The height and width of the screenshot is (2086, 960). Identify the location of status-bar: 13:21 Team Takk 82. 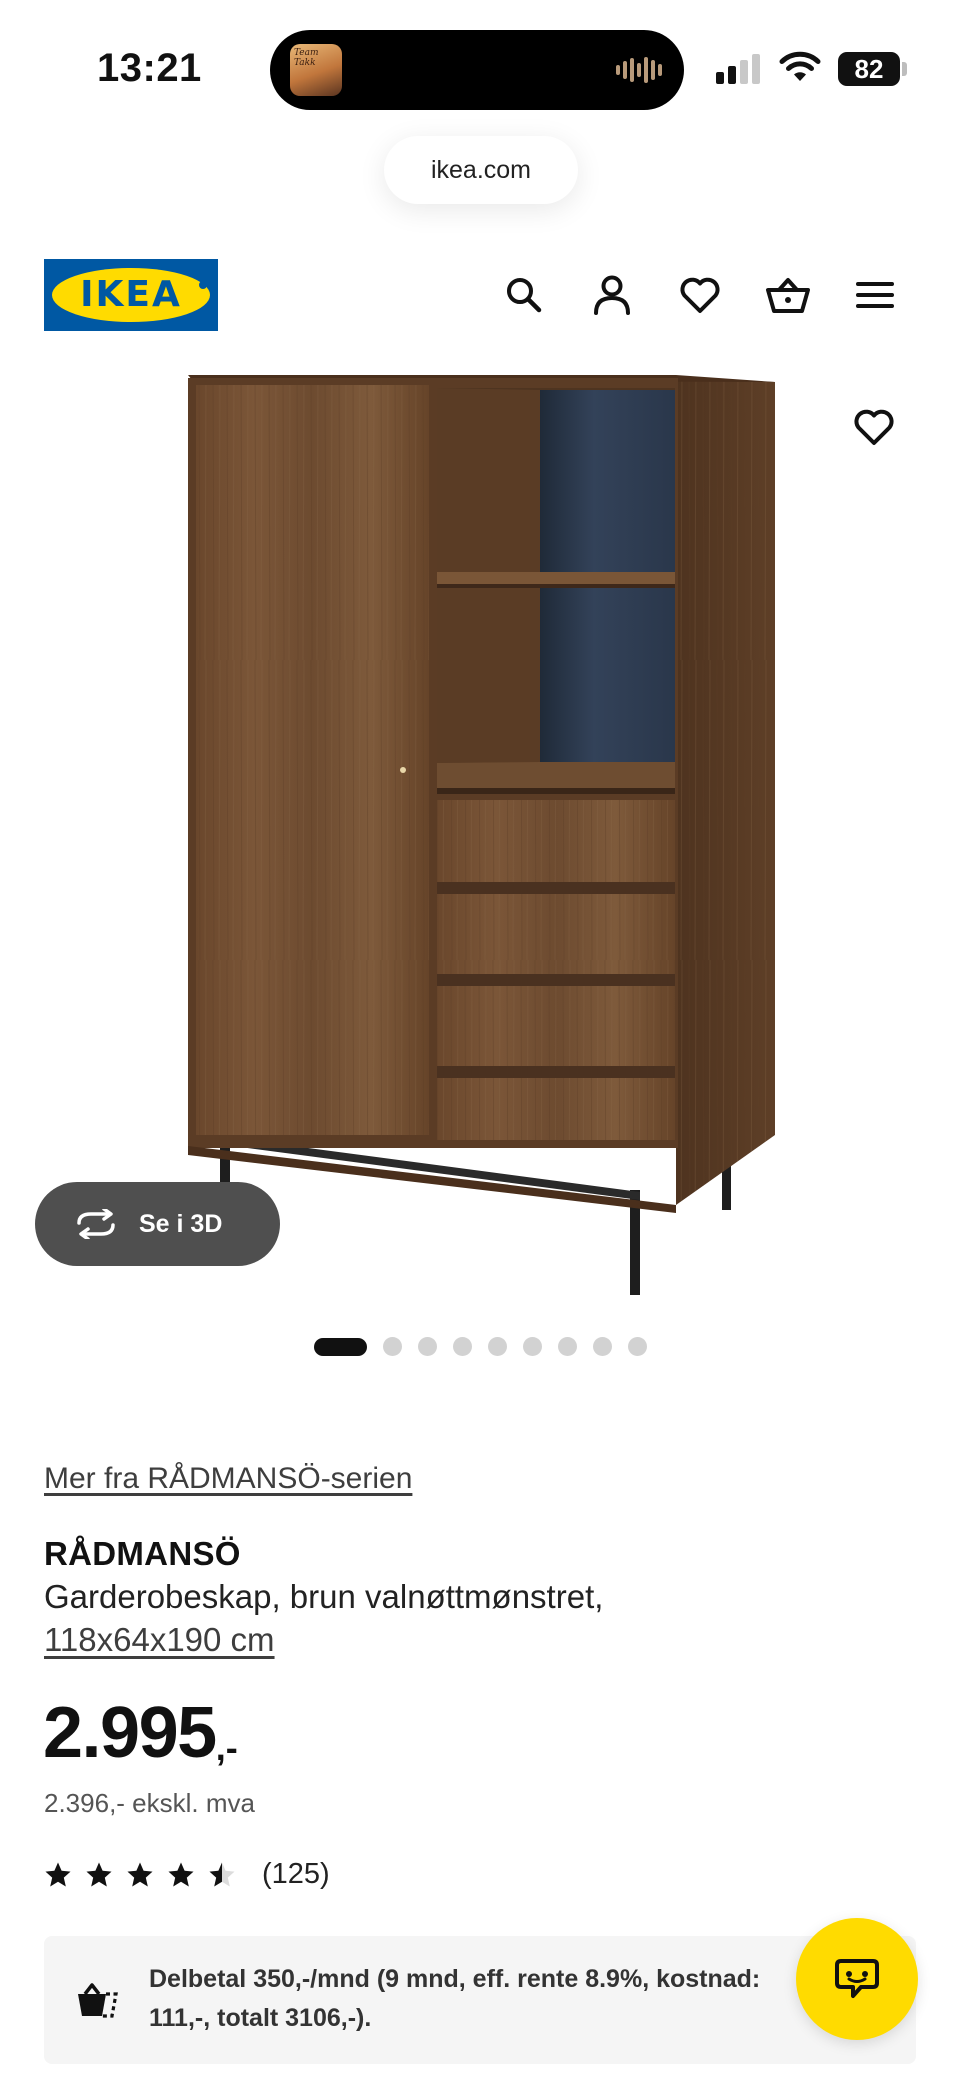
(480, 60).